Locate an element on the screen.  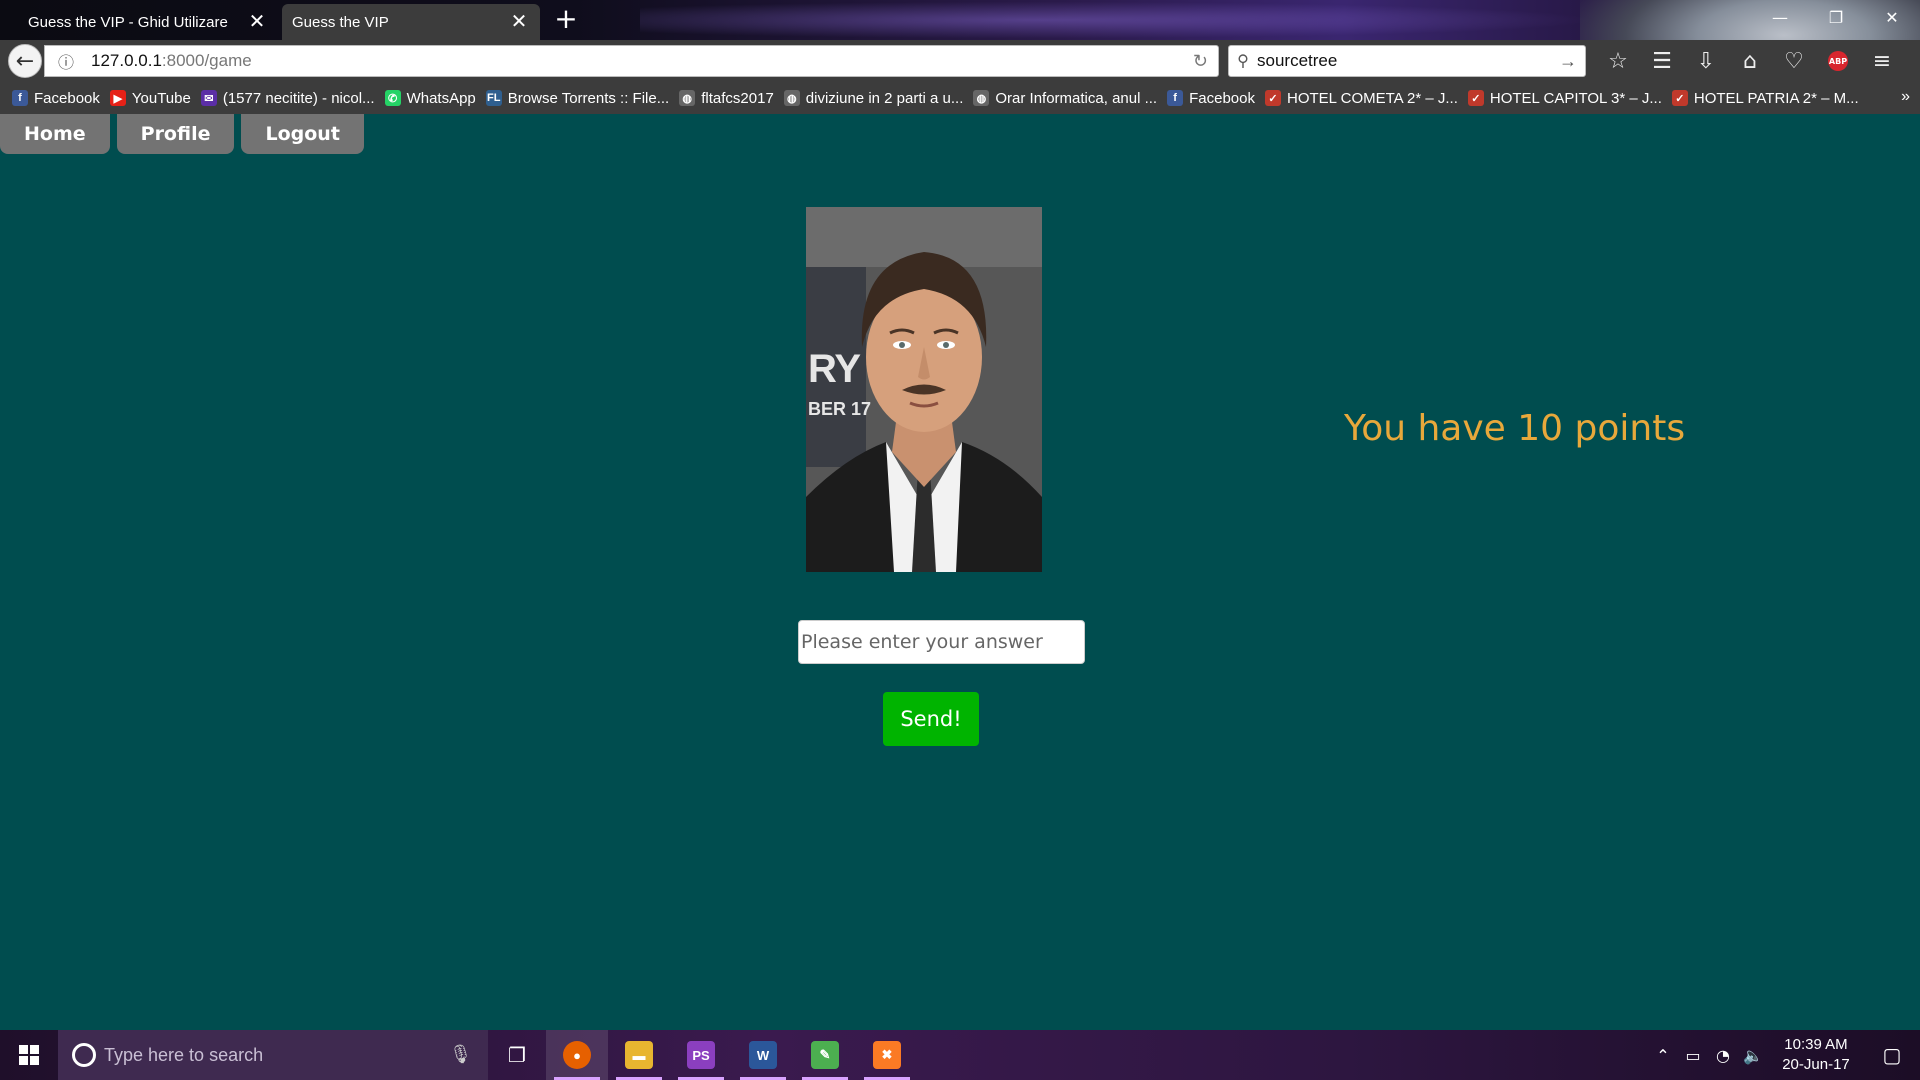
taskbar-apps: ● ▬ PS W ✎ ✖ is located at coordinates (732, 1055).